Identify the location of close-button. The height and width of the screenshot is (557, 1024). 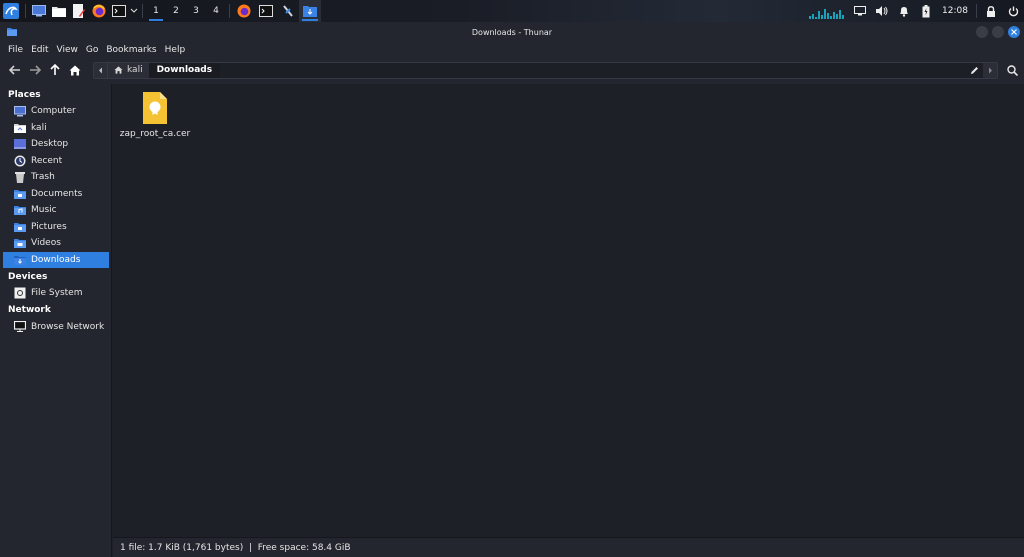
(1014, 32).